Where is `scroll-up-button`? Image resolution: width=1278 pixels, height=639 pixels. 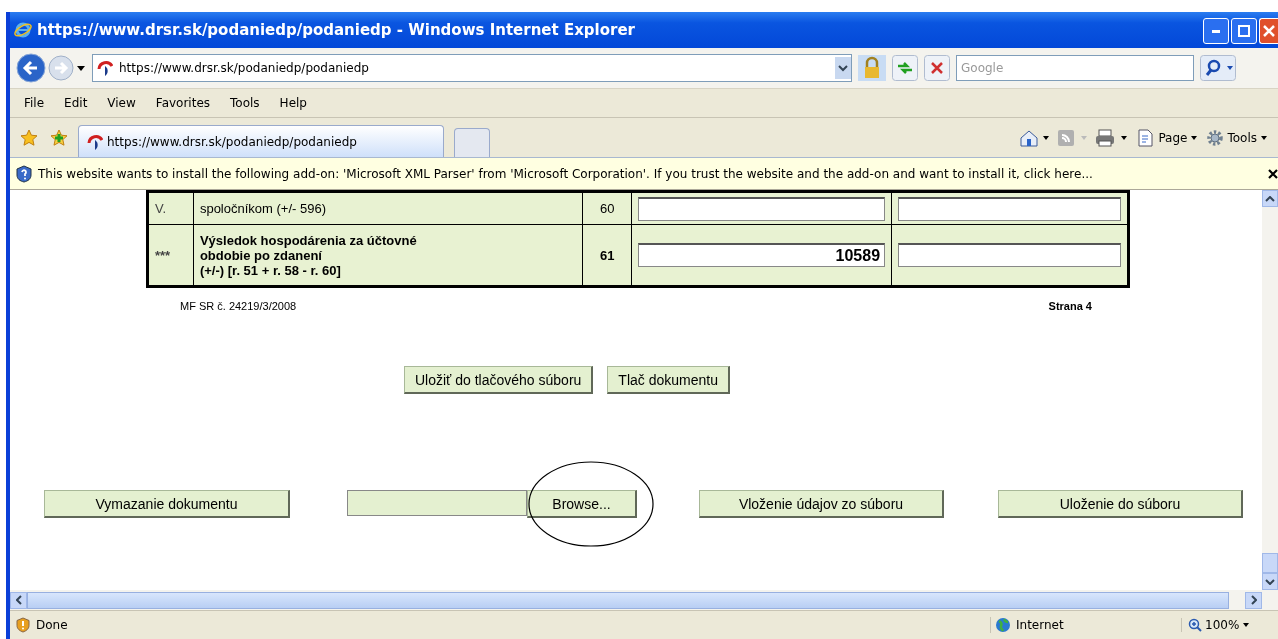
scroll-up-button is located at coordinates (1270, 198).